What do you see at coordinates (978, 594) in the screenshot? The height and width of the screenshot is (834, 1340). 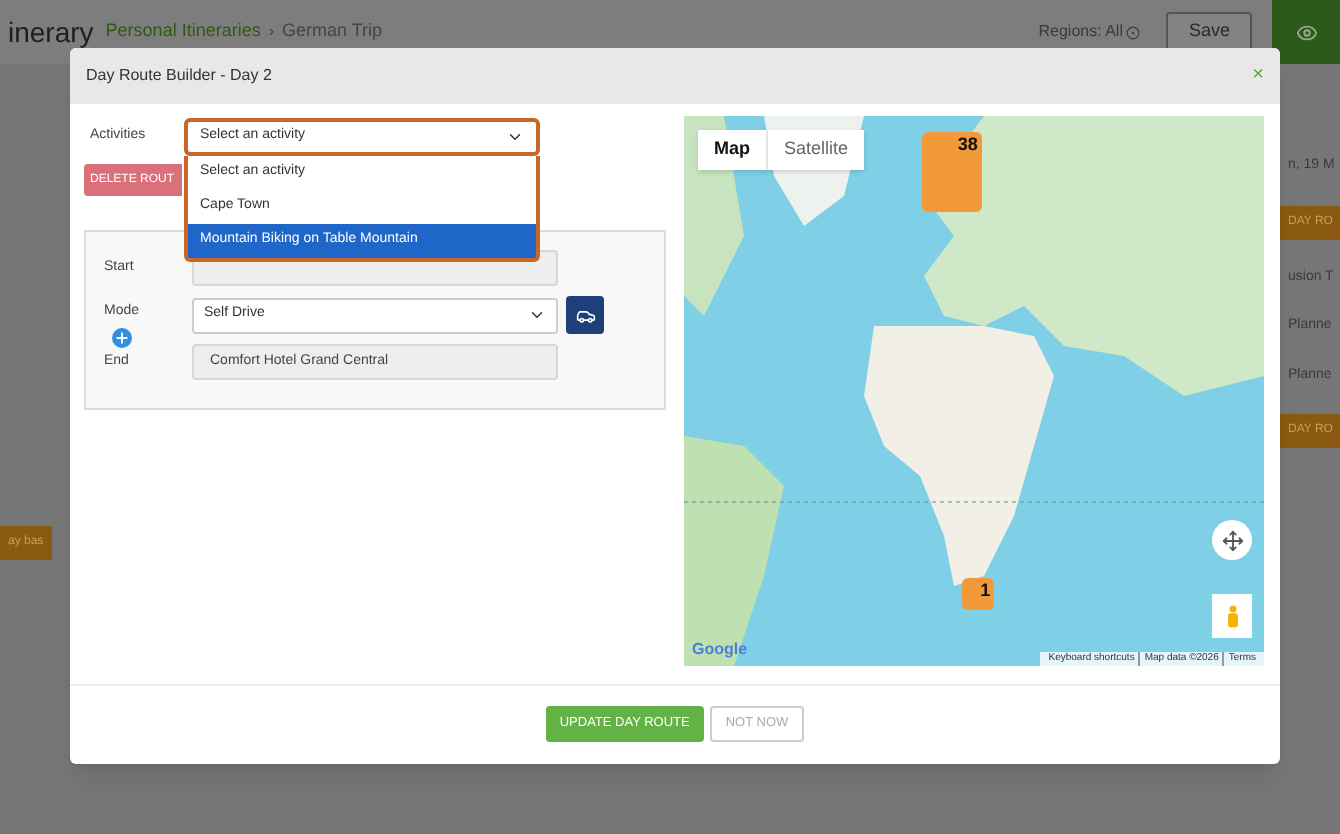 I see `map-cluster-marker: 1` at bounding box center [978, 594].